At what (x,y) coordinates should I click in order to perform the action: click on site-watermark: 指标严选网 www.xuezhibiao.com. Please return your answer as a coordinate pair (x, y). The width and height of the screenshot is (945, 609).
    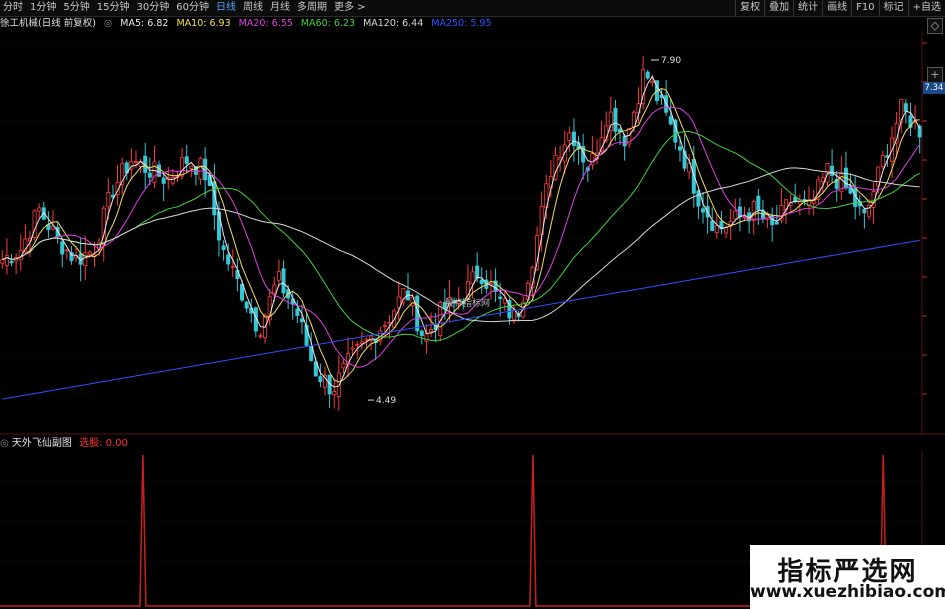
    Looking at the image, I should click on (847, 577).